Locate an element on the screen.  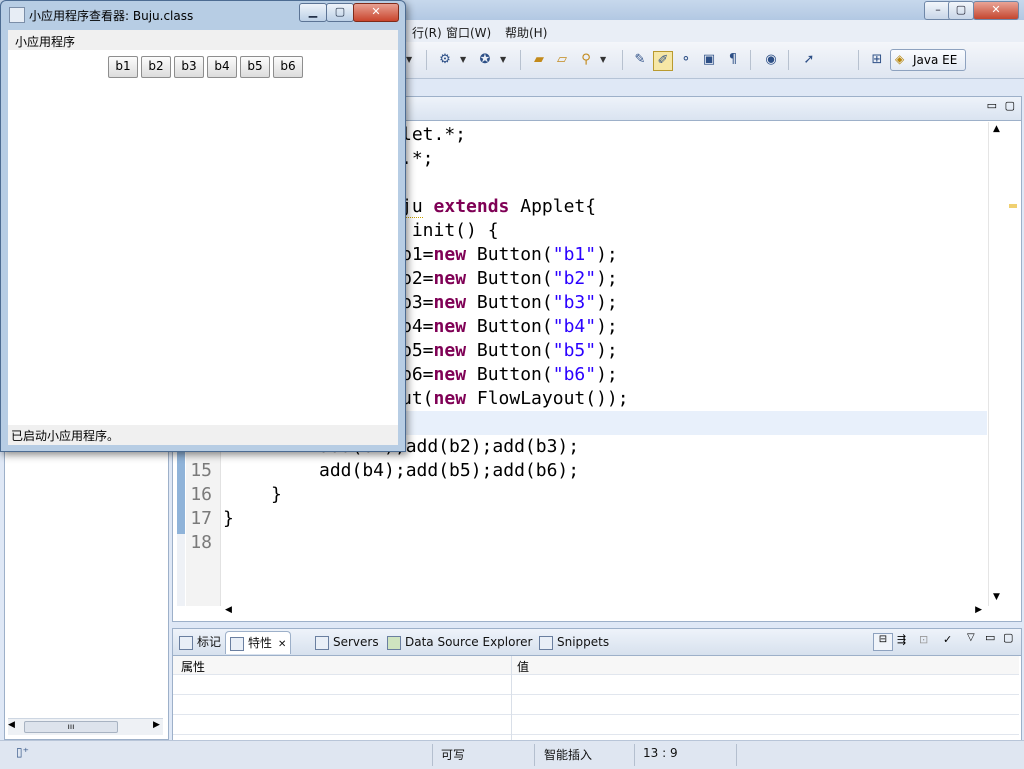
show-categories-icon: ⊟ is located at coordinates (883, 642).